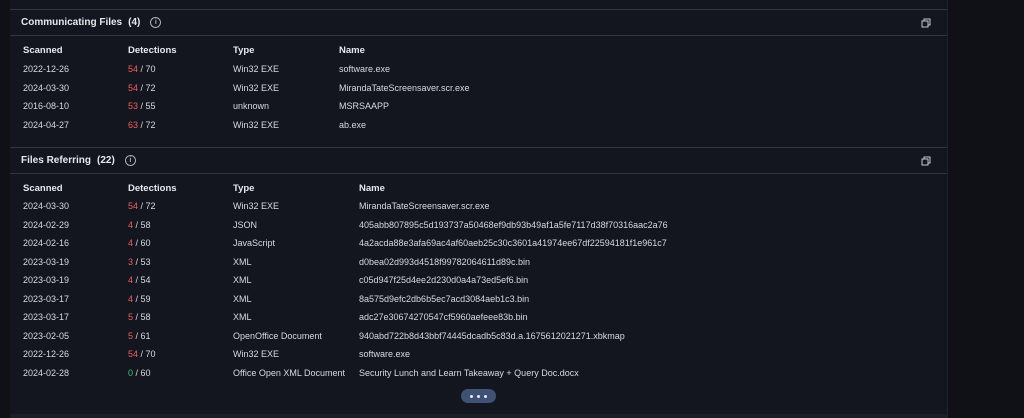  I want to click on detection-ratio: 0 / 60, so click(139, 373).